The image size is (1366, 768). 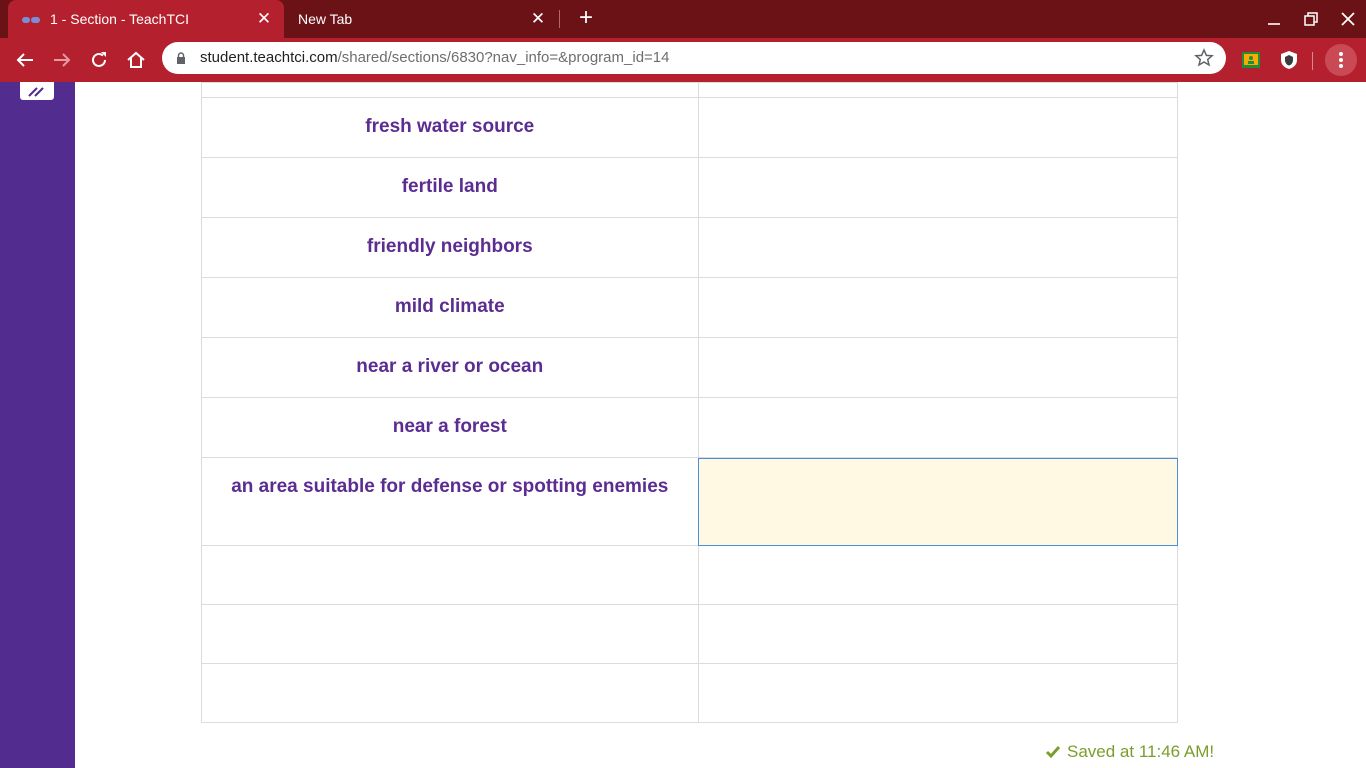 I want to click on row-label: near a forest, so click(x=450, y=427).